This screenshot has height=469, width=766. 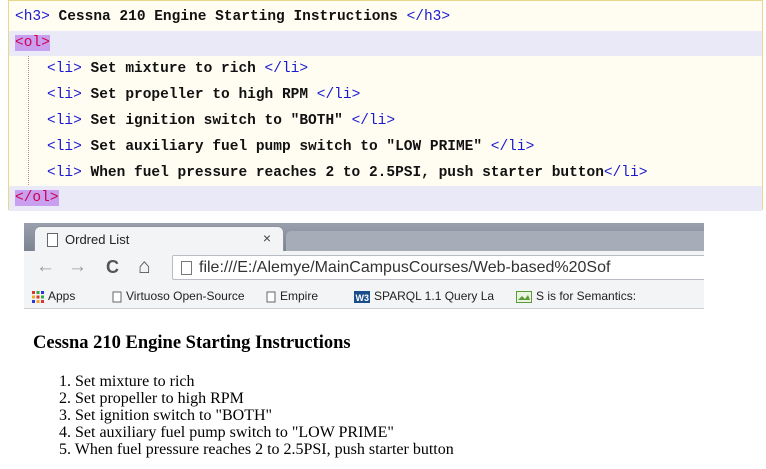 I want to click on bookmark-virtuoso: Virtuoso Open-Source, so click(x=178, y=296).